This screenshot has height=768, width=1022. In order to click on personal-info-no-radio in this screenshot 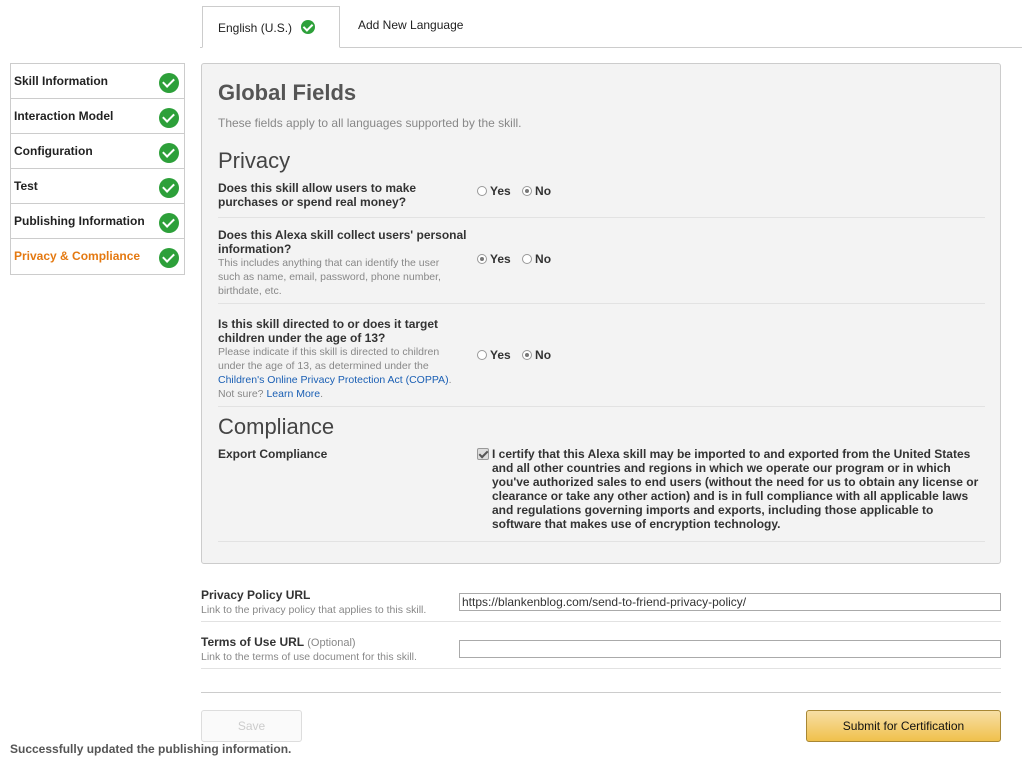, I will do `click(527, 259)`.